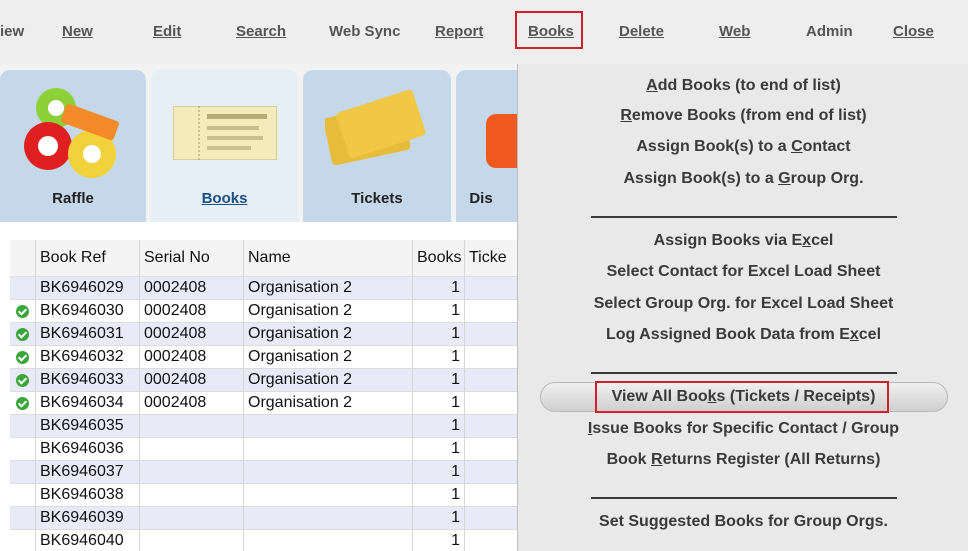 The height and width of the screenshot is (551, 968). I want to click on view-all-books-item: View All Books (Tickets / Receipts), so click(743, 397).